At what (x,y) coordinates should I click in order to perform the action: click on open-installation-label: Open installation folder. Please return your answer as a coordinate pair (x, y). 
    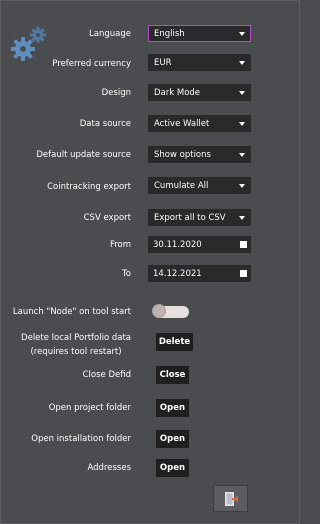
    Looking at the image, I should click on (81, 439).